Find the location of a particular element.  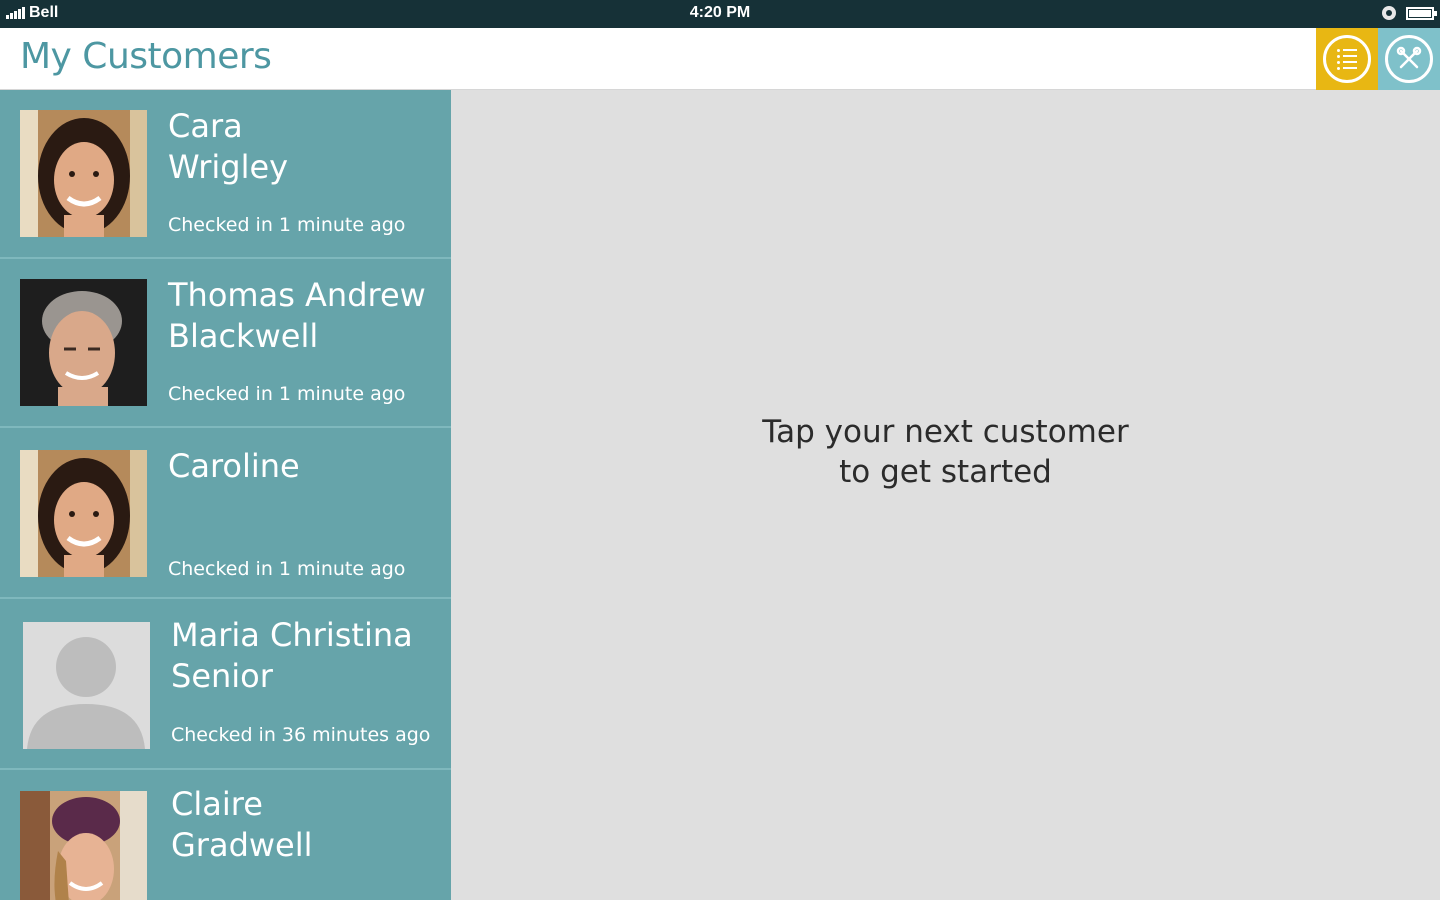

sync-icon is located at coordinates (1389, 13).